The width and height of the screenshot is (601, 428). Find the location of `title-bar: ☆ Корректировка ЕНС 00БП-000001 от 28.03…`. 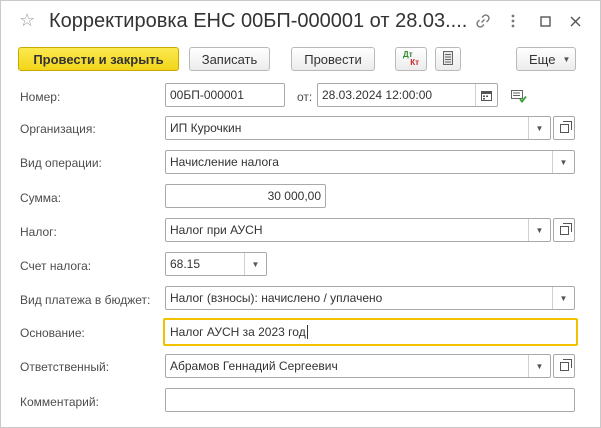

title-bar: ☆ Корректировка ЕНС 00БП-000001 от 28.03… is located at coordinates (300, 21).